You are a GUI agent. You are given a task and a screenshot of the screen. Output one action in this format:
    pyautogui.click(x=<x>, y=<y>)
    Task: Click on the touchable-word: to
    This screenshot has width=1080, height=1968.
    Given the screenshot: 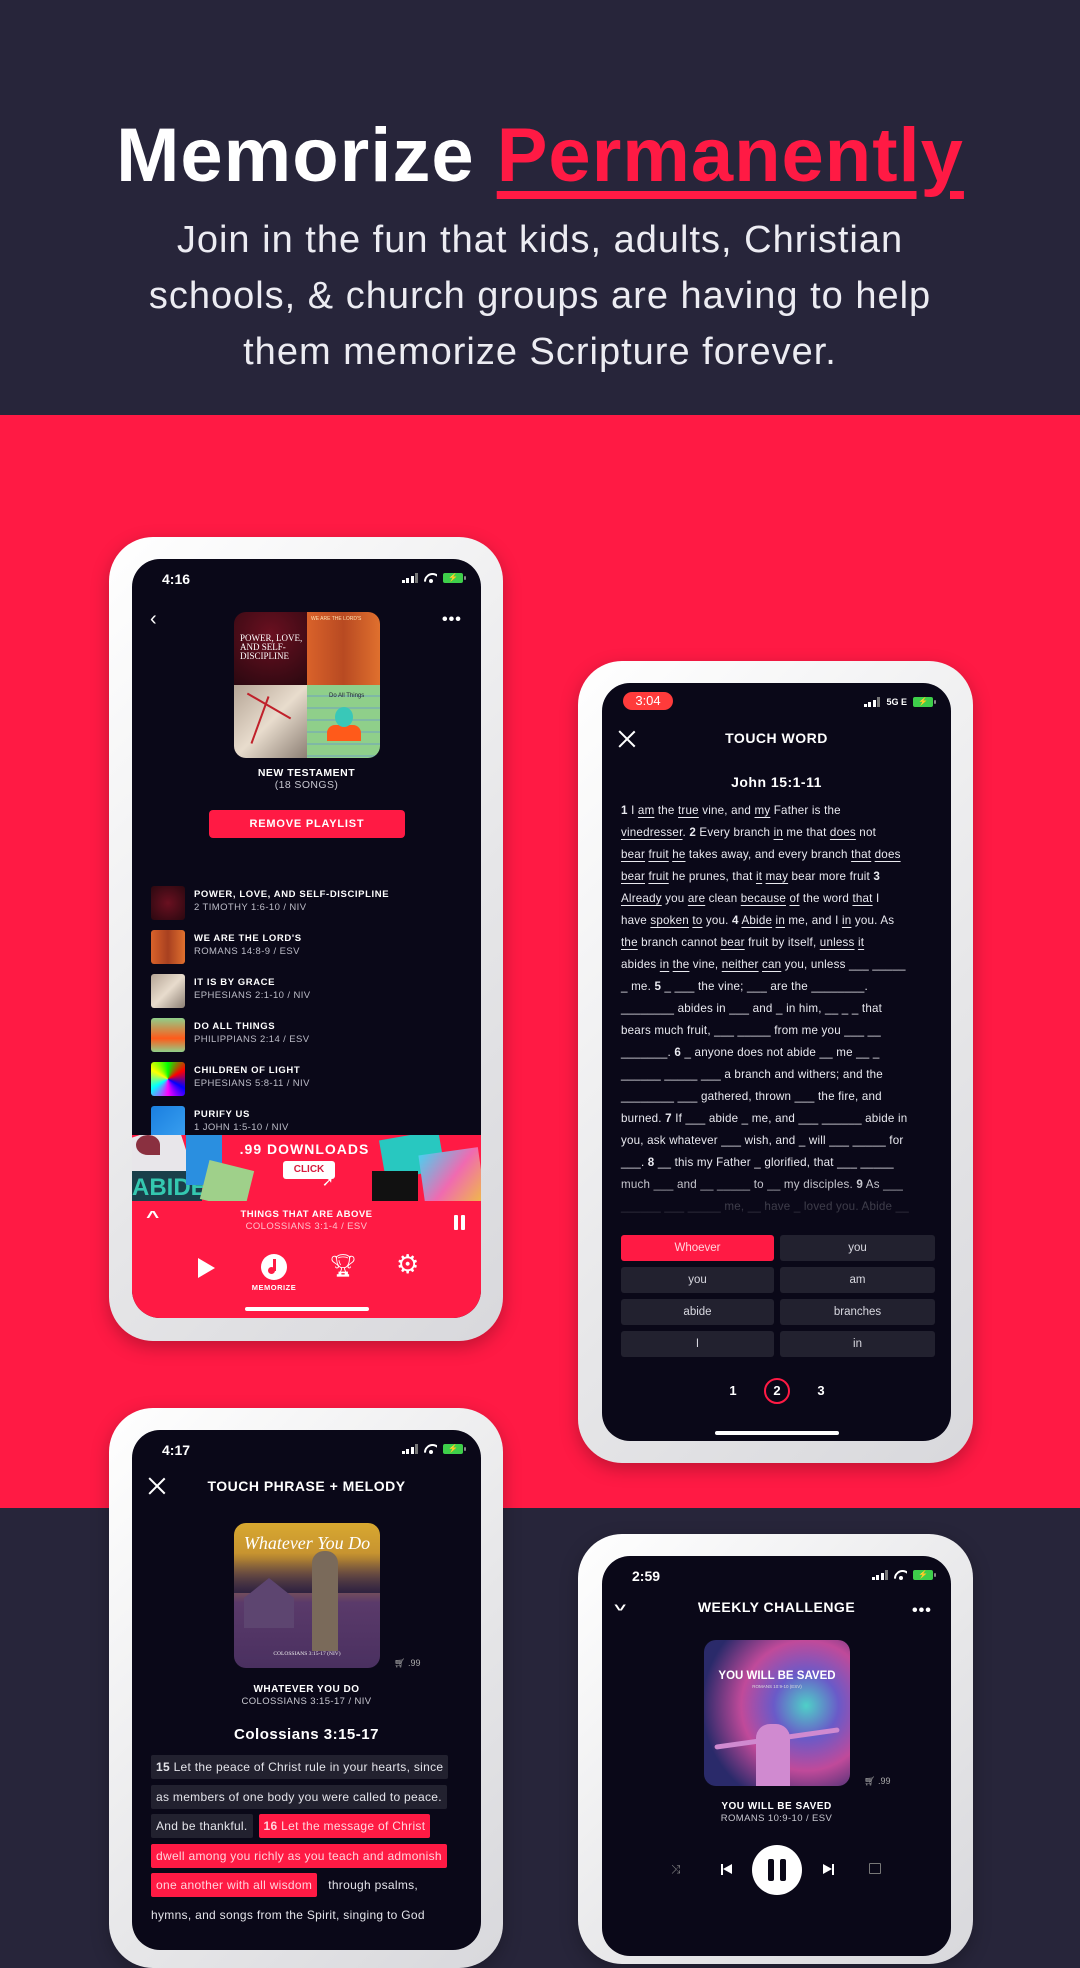 What is the action you would take?
    pyautogui.click(x=697, y=920)
    